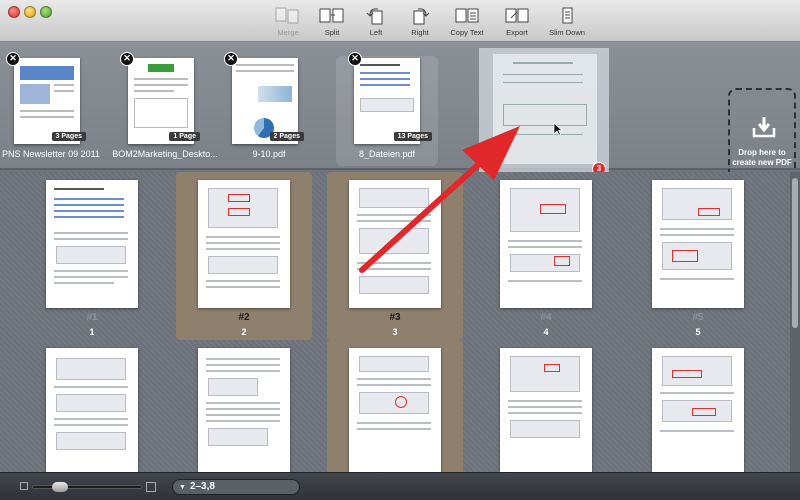 The width and height of the screenshot is (800, 500). What do you see at coordinates (387, 154) in the screenshot?
I see `document-name: 8_Dateien.pdf` at bounding box center [387, 154].